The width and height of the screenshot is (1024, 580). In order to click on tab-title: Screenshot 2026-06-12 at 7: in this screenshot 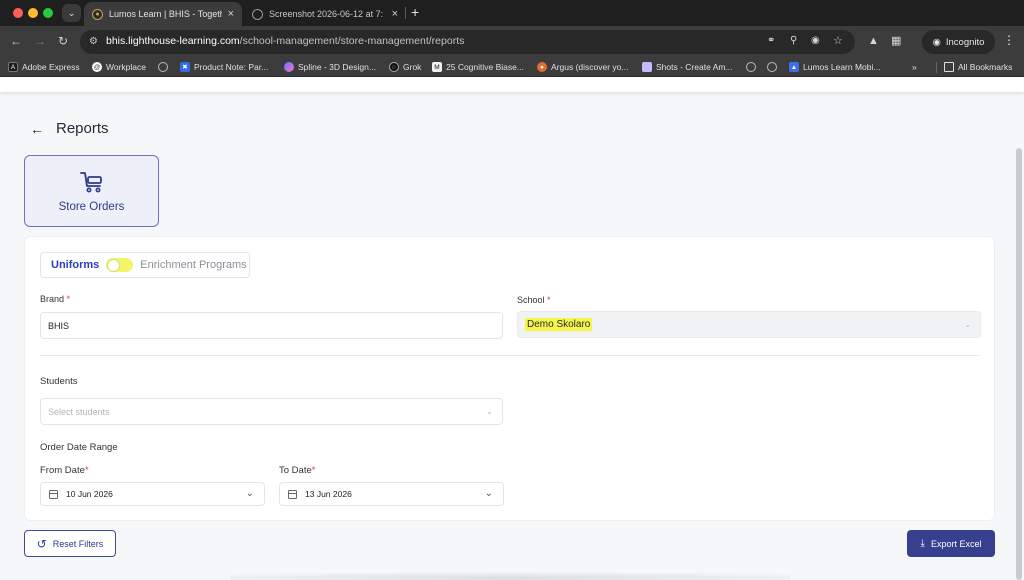, I will do `click(326, 14)`.